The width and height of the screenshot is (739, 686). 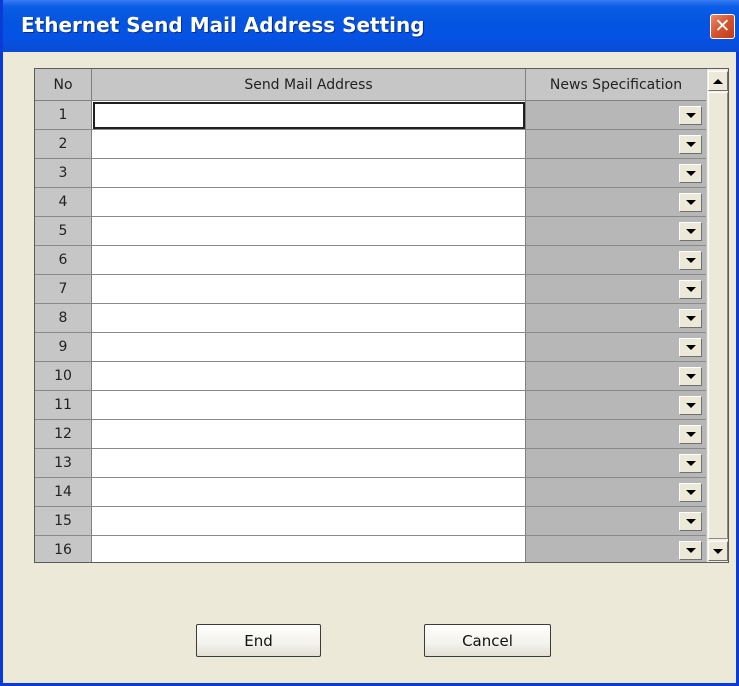 I want to click on row-number-cell: 16, so click(x=63, y=549).